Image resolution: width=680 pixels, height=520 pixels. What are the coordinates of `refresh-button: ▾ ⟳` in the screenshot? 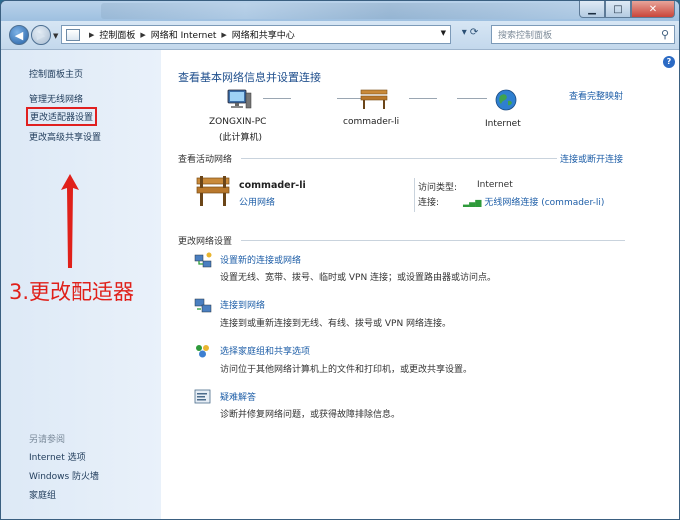 It's located at (470, 35).